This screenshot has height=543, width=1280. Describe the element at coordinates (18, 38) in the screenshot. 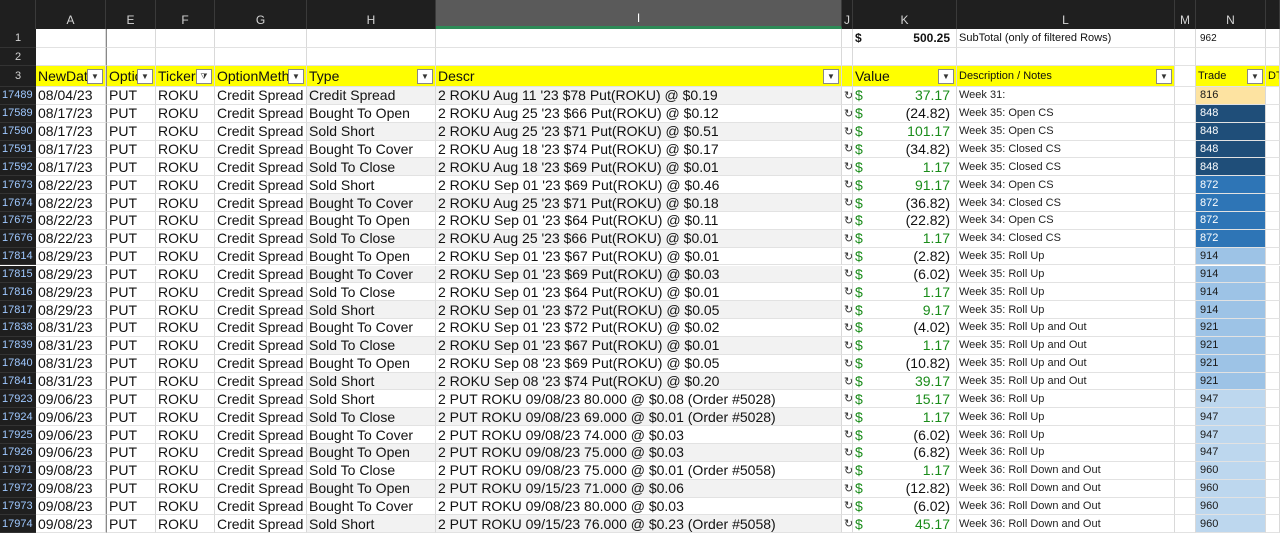

I see `row-number: 1` at that location.